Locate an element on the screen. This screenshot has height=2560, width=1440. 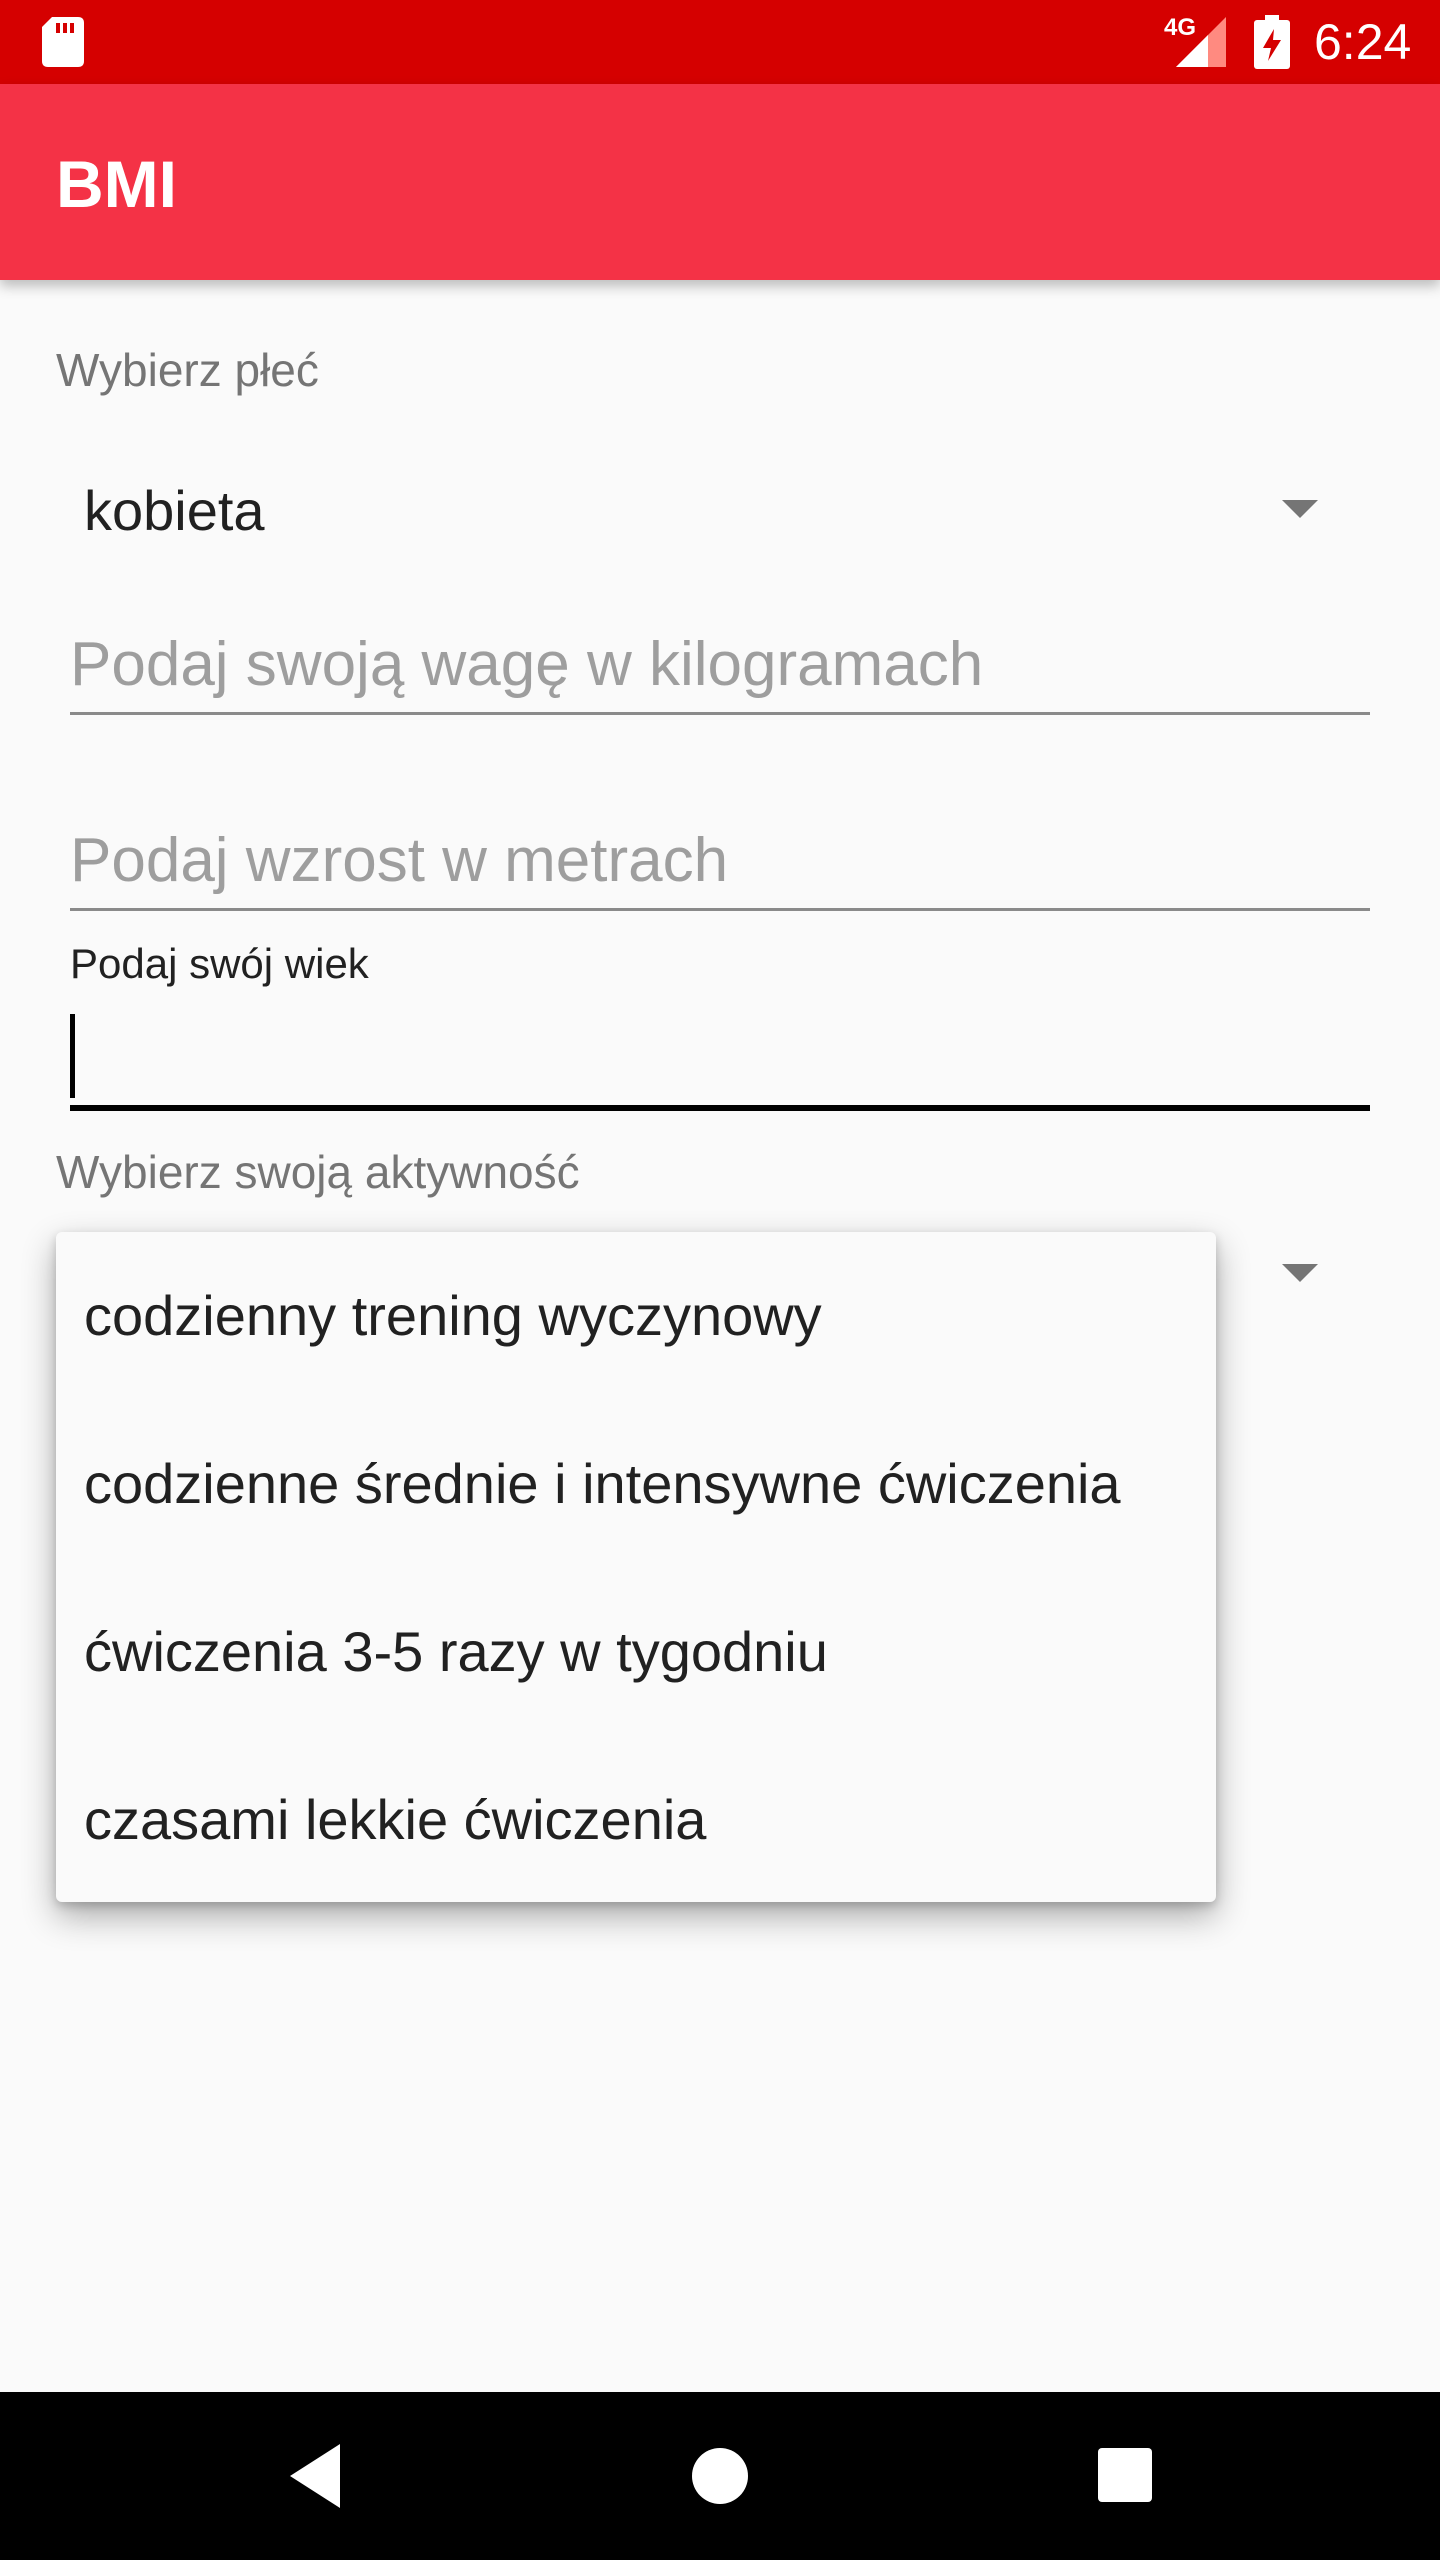
height-input is located at coordinates (720, 860).